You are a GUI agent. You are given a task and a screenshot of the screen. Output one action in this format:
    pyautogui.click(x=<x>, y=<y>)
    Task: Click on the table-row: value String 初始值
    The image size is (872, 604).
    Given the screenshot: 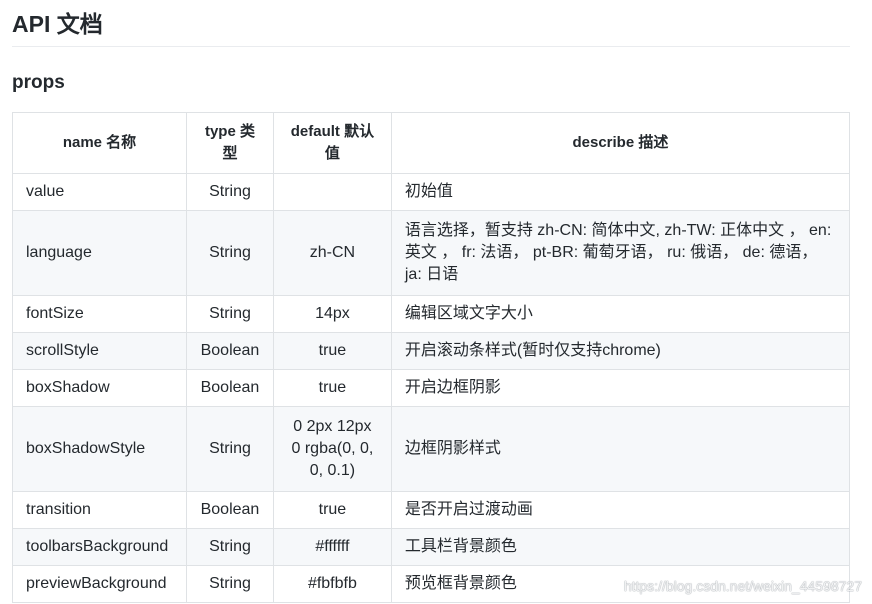 What is the action you would take?
    pyautogui.click(x=431, y=192)
    